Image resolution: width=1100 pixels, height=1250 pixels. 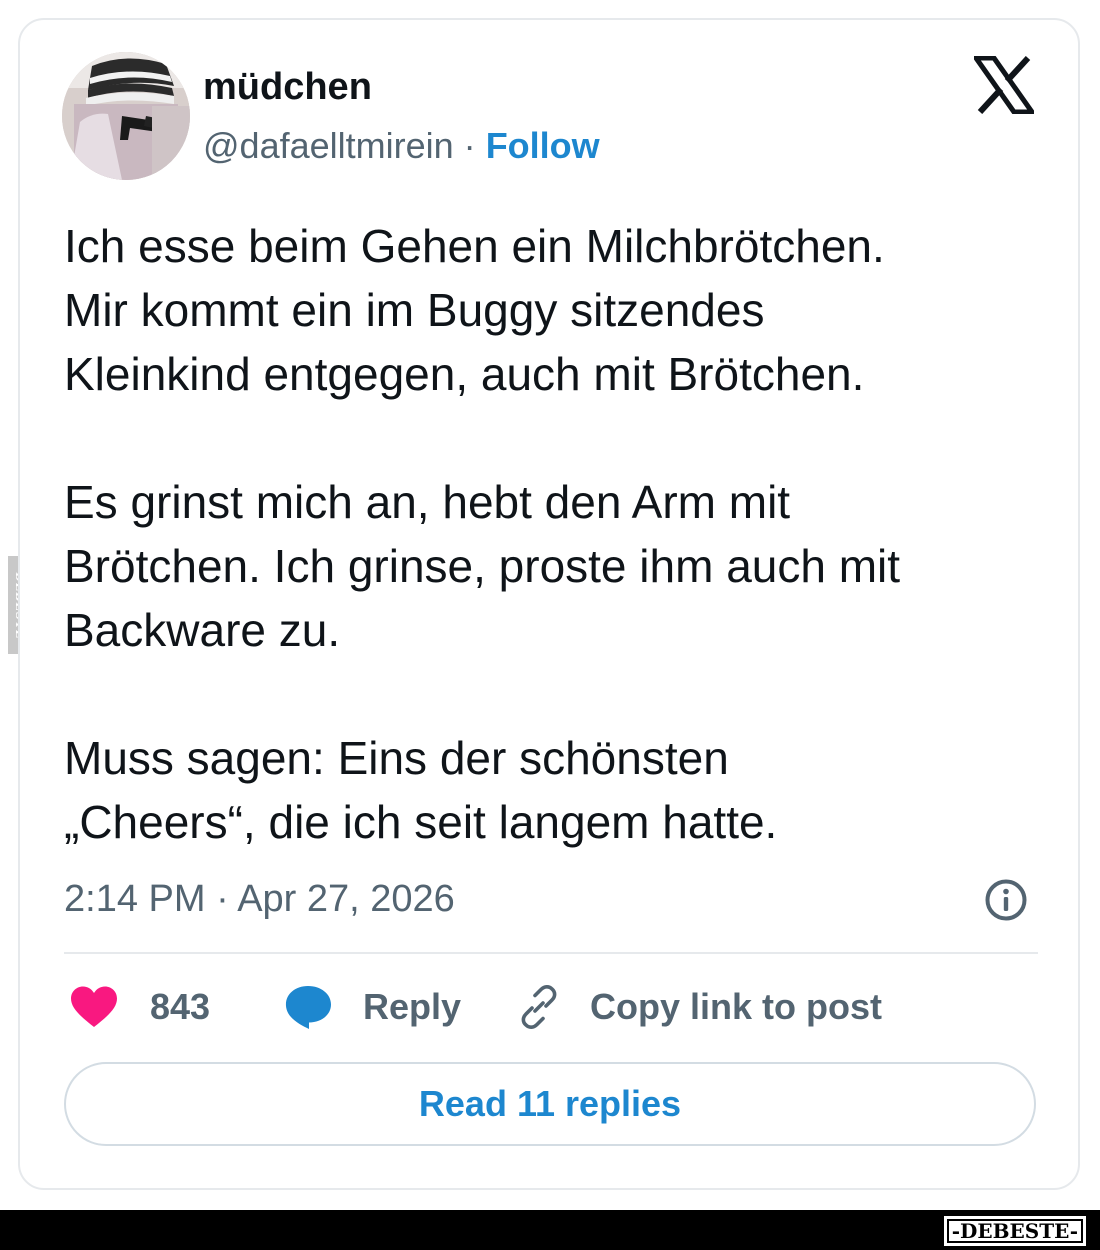 I want to click on copy-link-button: Copy link to post, so click(x=698, y=1007).